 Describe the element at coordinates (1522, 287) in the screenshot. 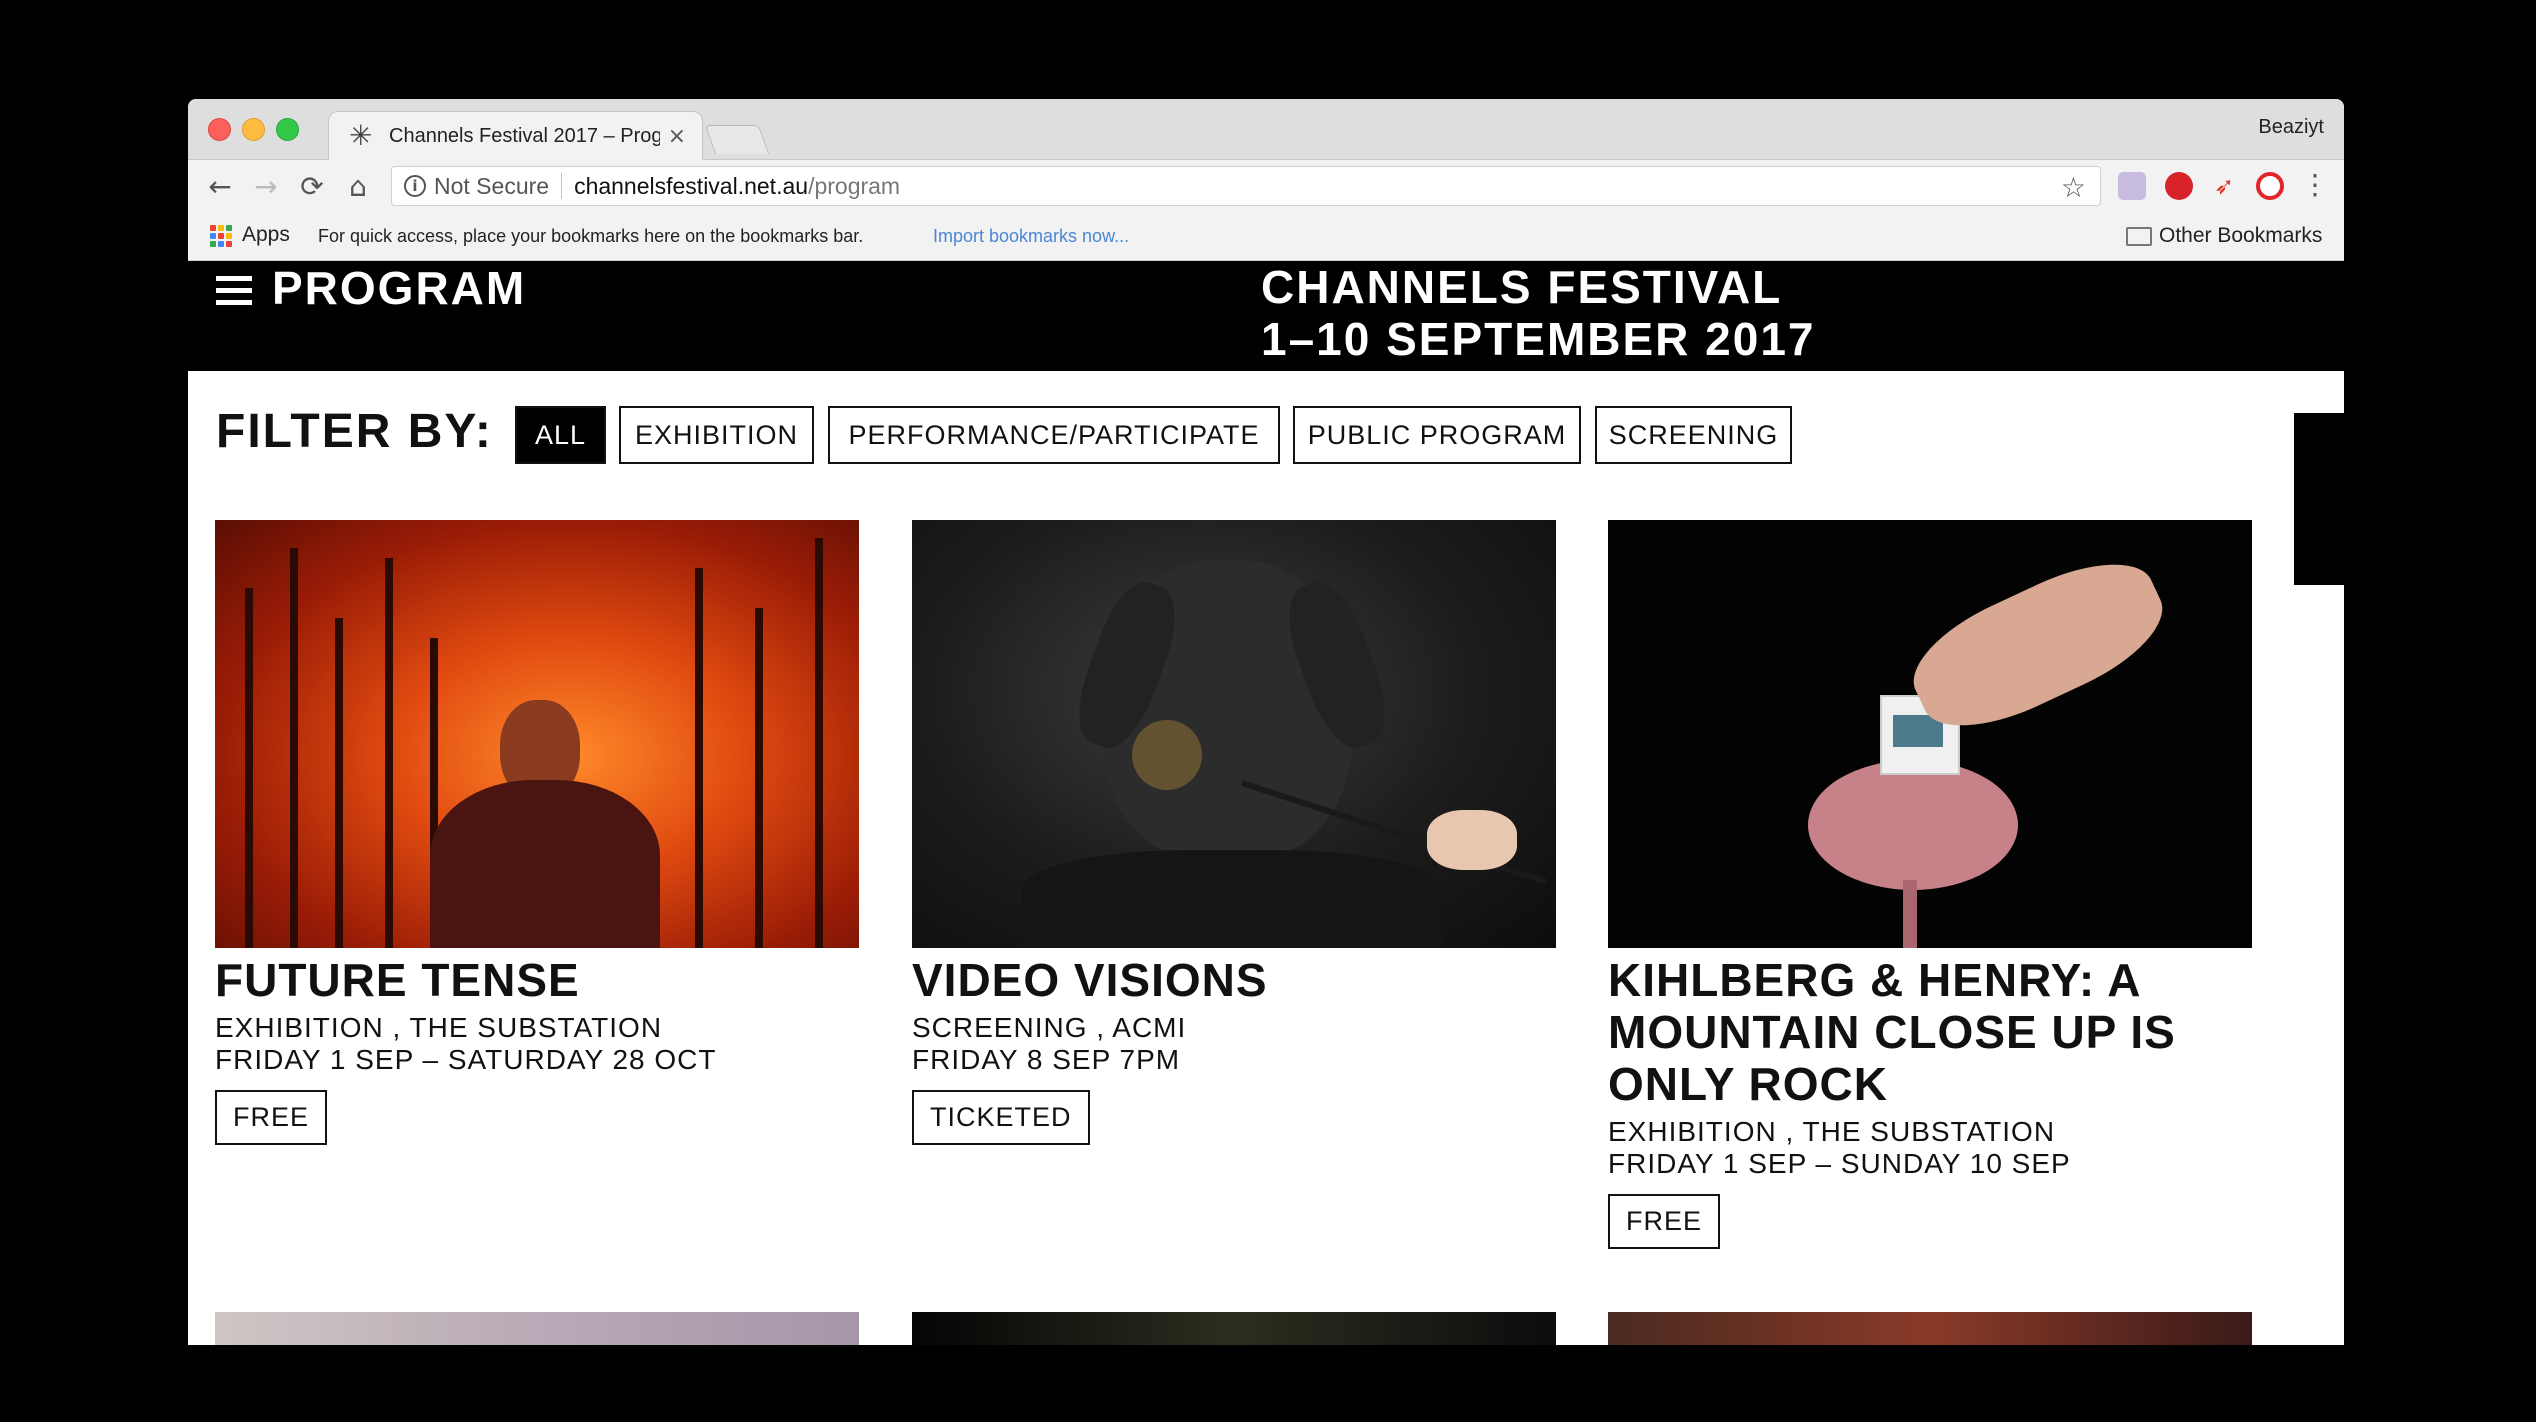

I see `festival-name: CHANNELS FESTIVAL` at that location.